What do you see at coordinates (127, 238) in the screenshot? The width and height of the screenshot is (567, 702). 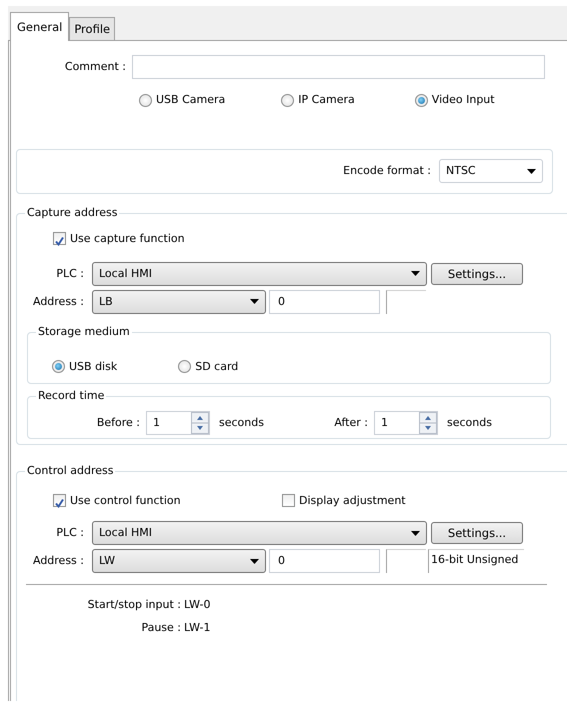 I see `checkbox-label: Use capture function` at bounding box center [127, 238].